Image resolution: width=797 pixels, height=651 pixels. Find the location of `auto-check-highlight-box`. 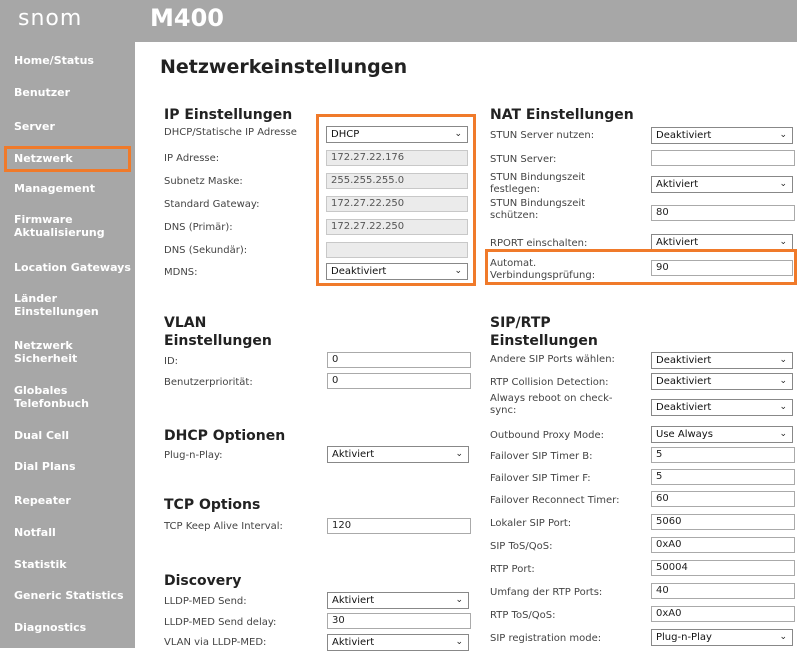

auto-check-highlight-box is located at coordinates (641, 267).